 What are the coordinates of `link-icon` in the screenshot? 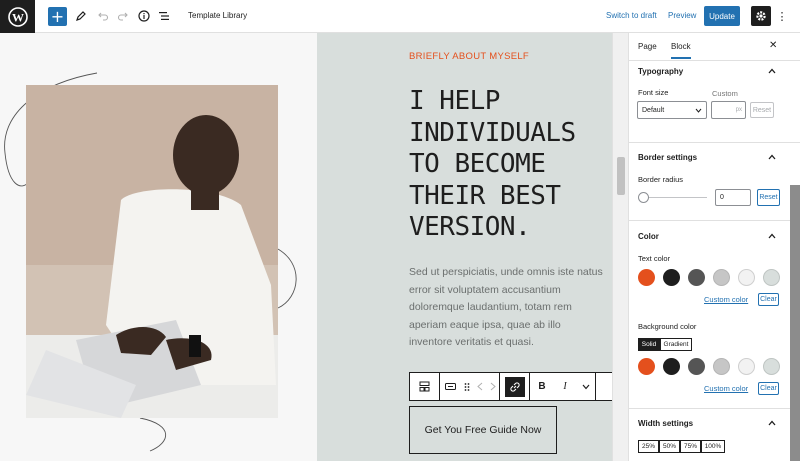 It's located at (515, 386).